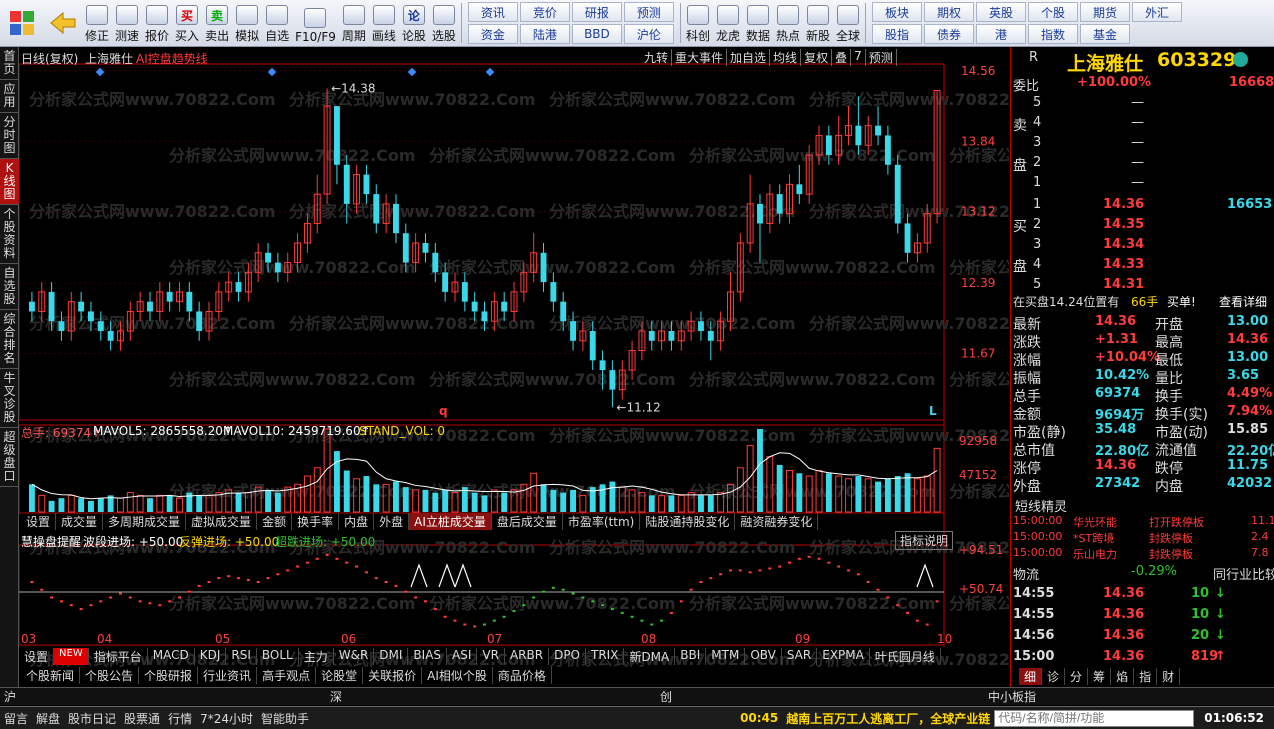 The image size is (1274, 729). What do you see at coordinates (881, 57) in the screenshot?
I see `chart-btn-7: 预测` at bounding box center [881, 57].